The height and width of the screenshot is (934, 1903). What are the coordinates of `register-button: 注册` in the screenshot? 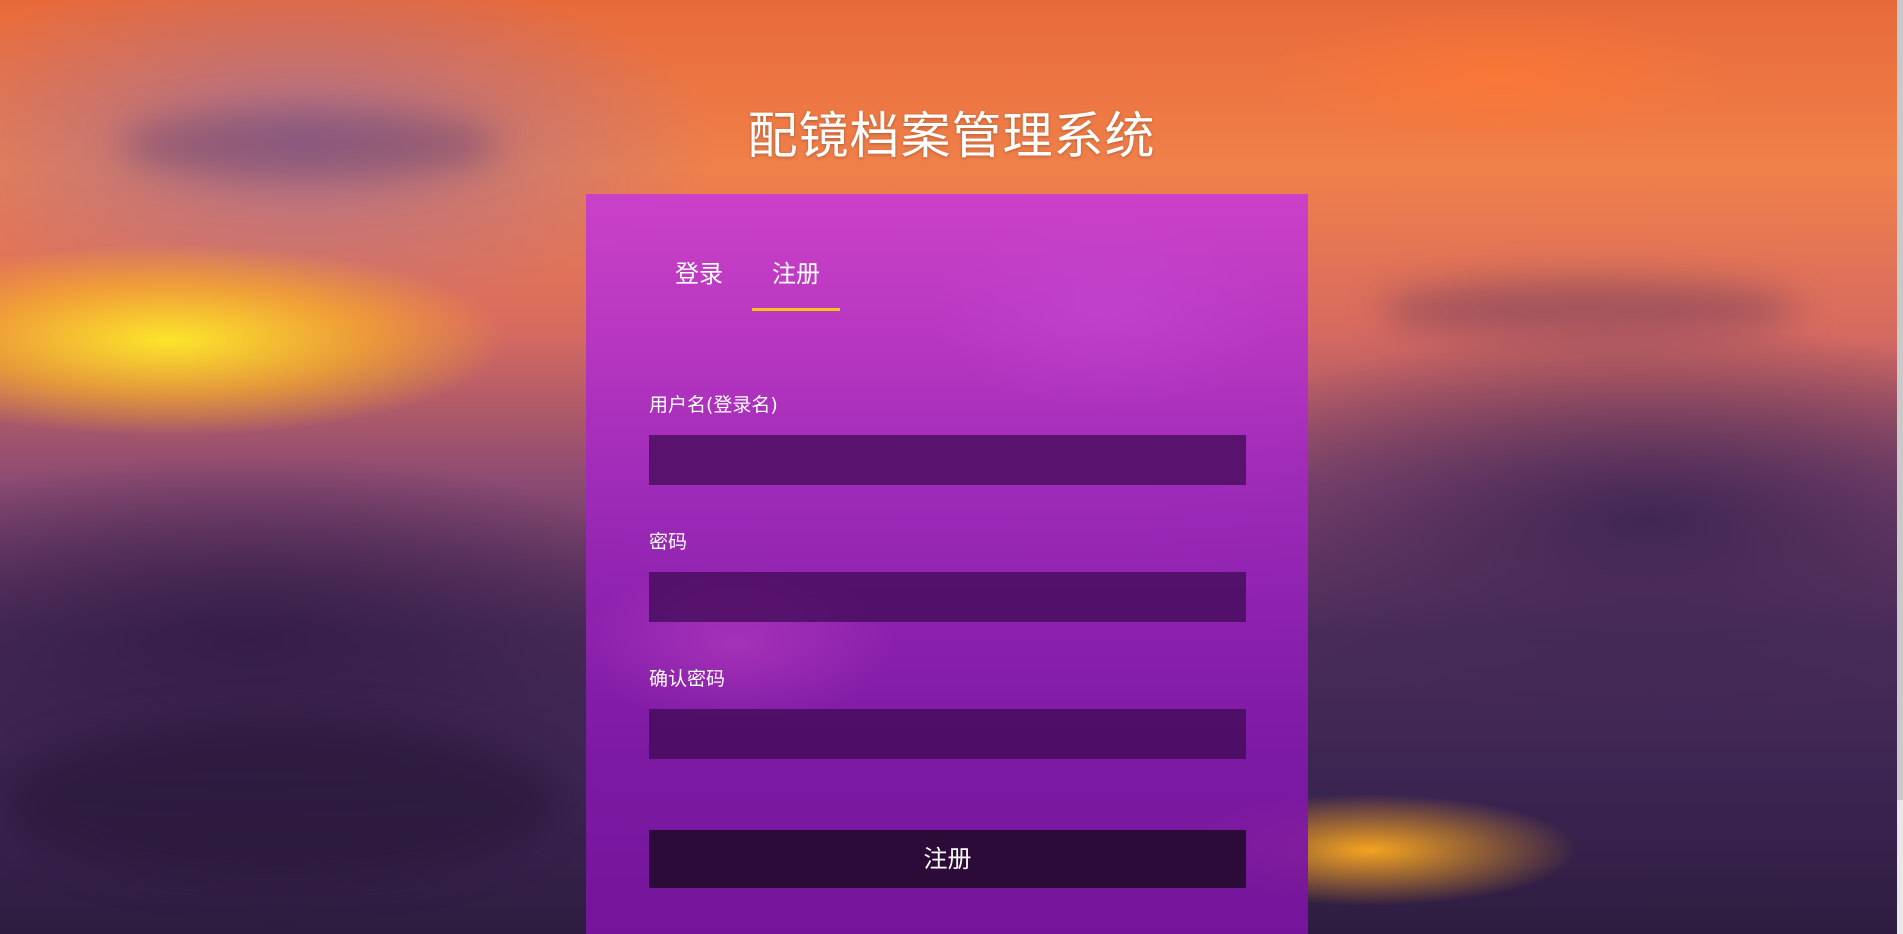 It's located at (947, 859).